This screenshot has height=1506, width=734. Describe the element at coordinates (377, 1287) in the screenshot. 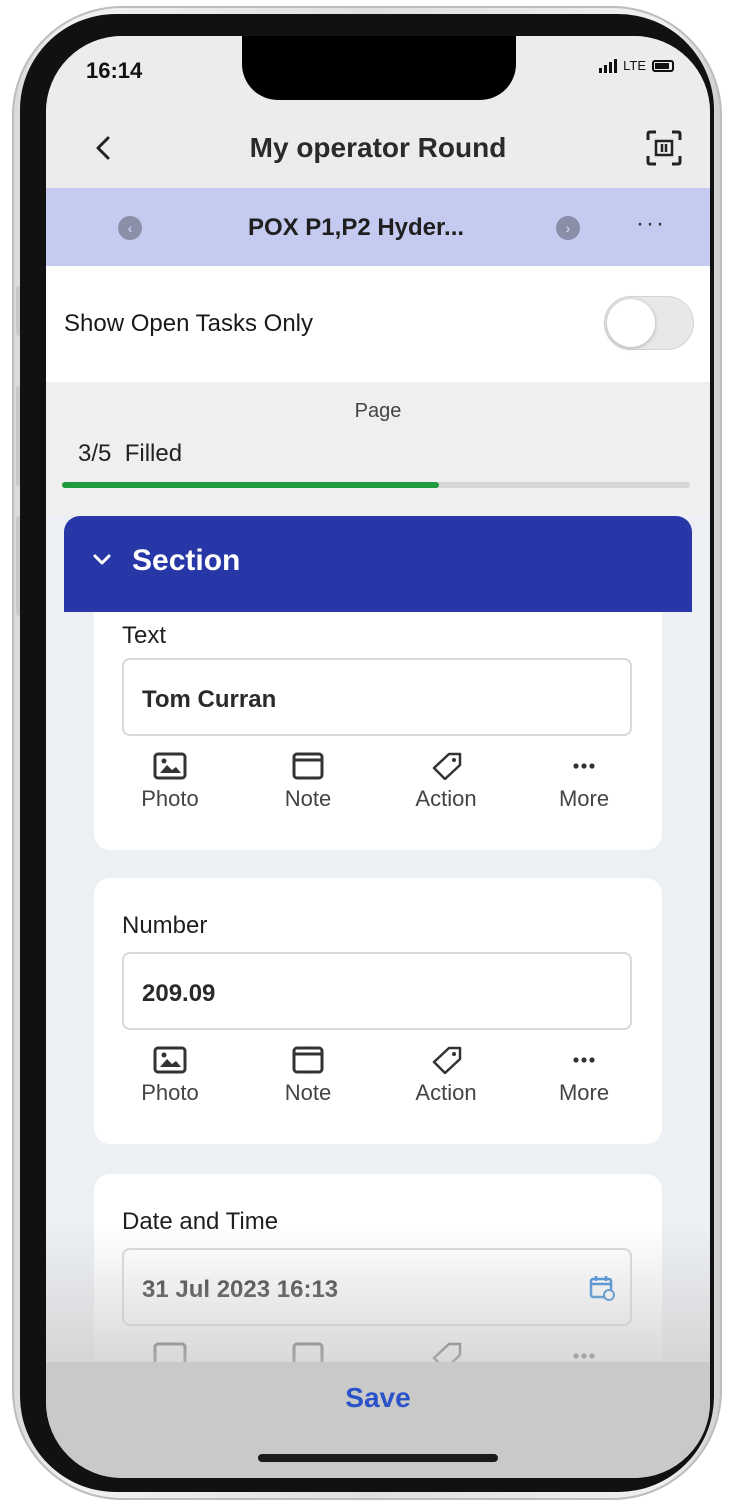

I see `datetime-field: 31 Jul 2023 16:13` at that location.